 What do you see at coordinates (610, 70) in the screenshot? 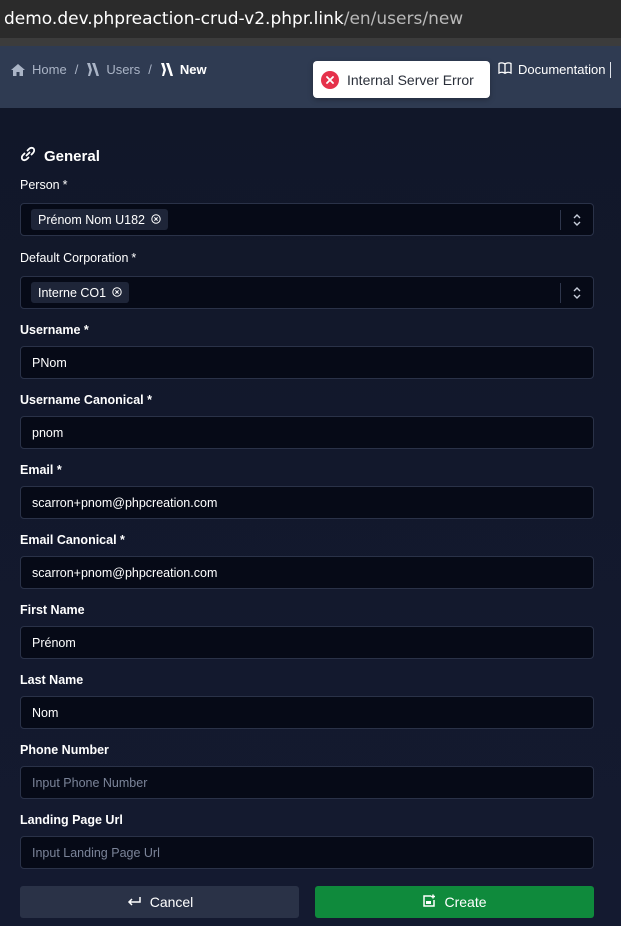
I see `header-divider` at bounding box center [610, 70].